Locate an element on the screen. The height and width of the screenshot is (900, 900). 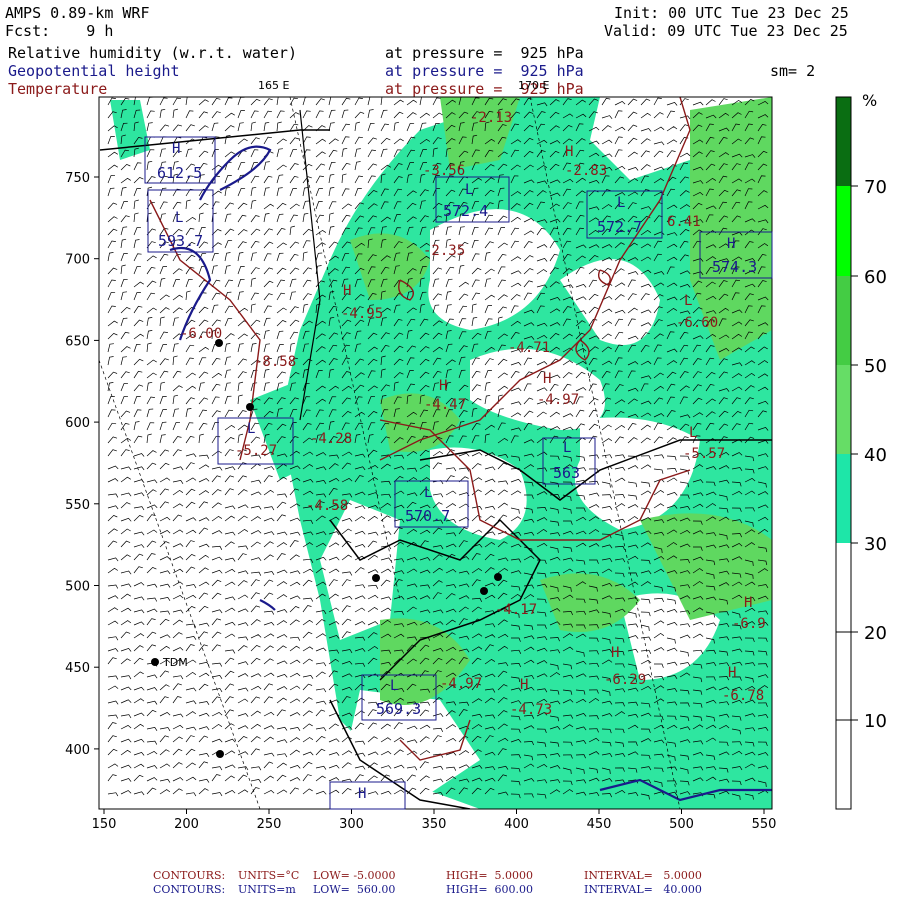
x-axis: 150 200 250 300 350 400 450 500 550 is located at coordinates (434, 820).